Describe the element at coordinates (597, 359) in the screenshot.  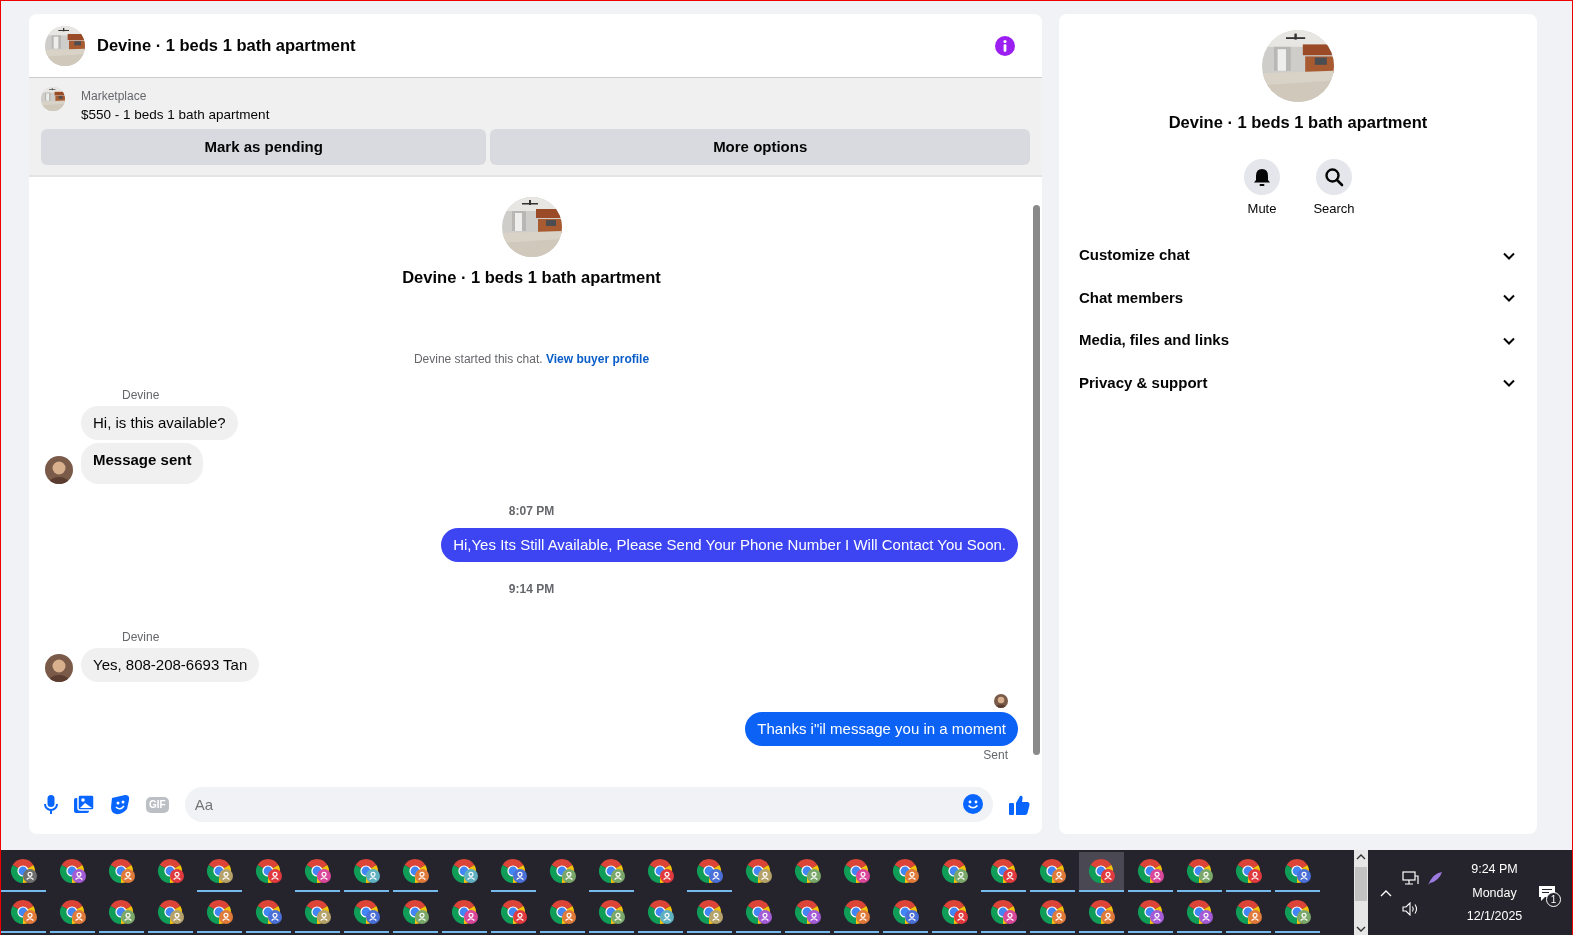
I see `buyer-profile-link: View buyer profile` at that location.